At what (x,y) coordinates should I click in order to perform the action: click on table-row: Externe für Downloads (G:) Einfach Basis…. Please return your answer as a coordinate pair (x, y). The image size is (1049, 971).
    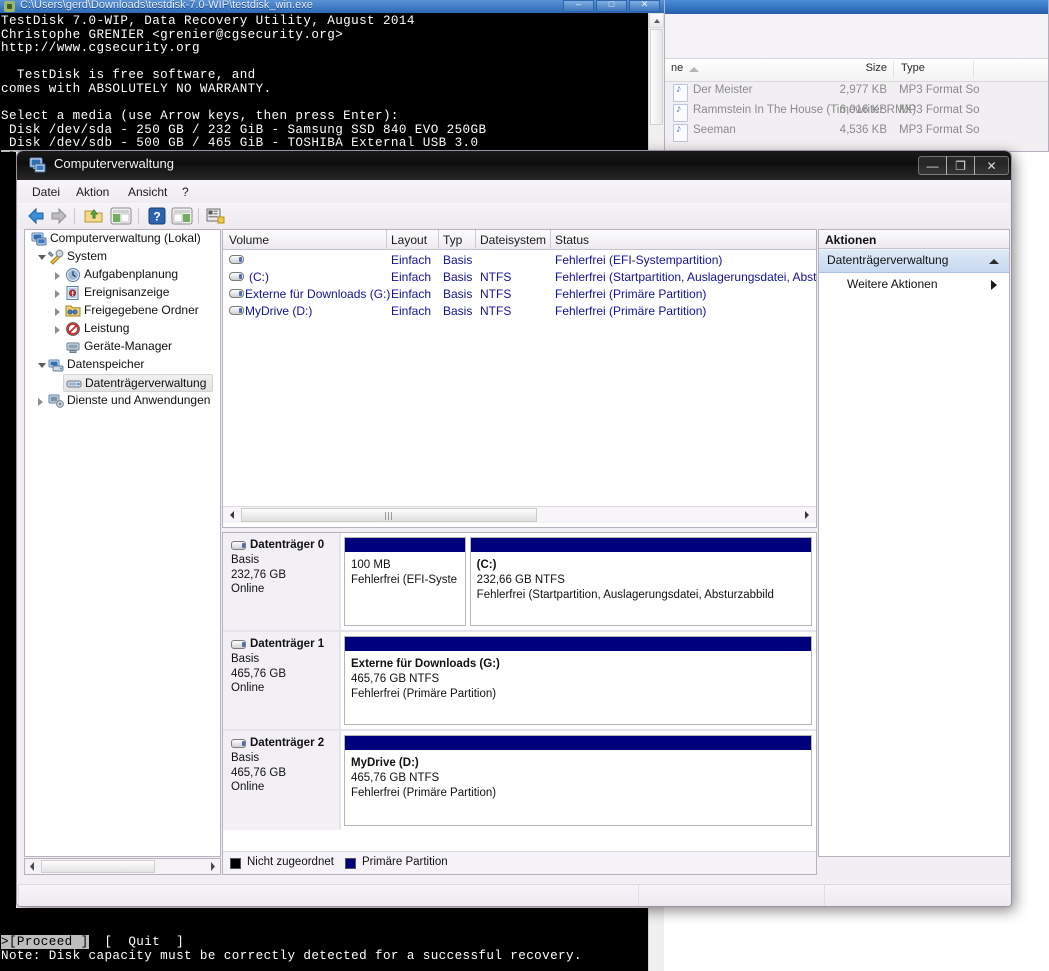
    Looking at the image, I should click on (519, 294).